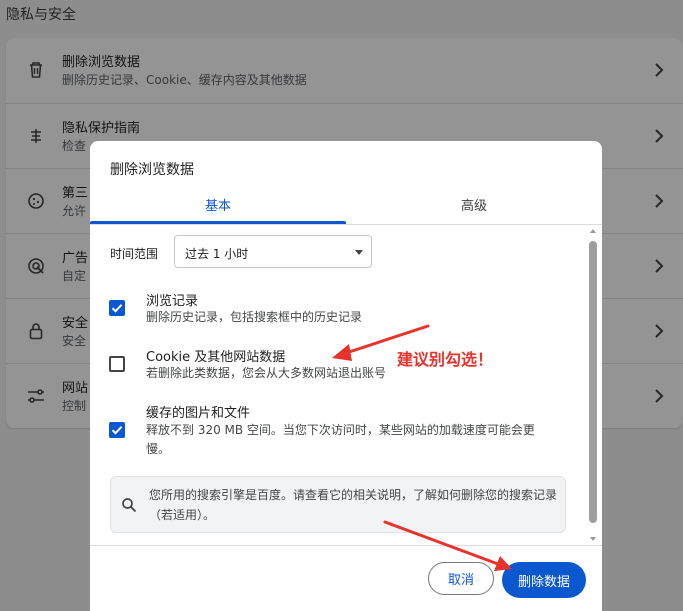 Image resolution: width=683 pixels, height=611 pixels. I want to click on cancel-button: 取消, so click(461, 578).